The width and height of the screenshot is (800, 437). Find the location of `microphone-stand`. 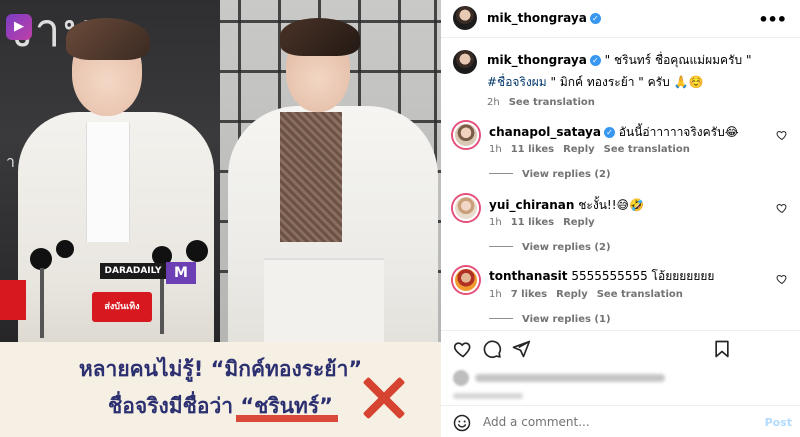

microphone-stand is located at coordinates (42, 303).